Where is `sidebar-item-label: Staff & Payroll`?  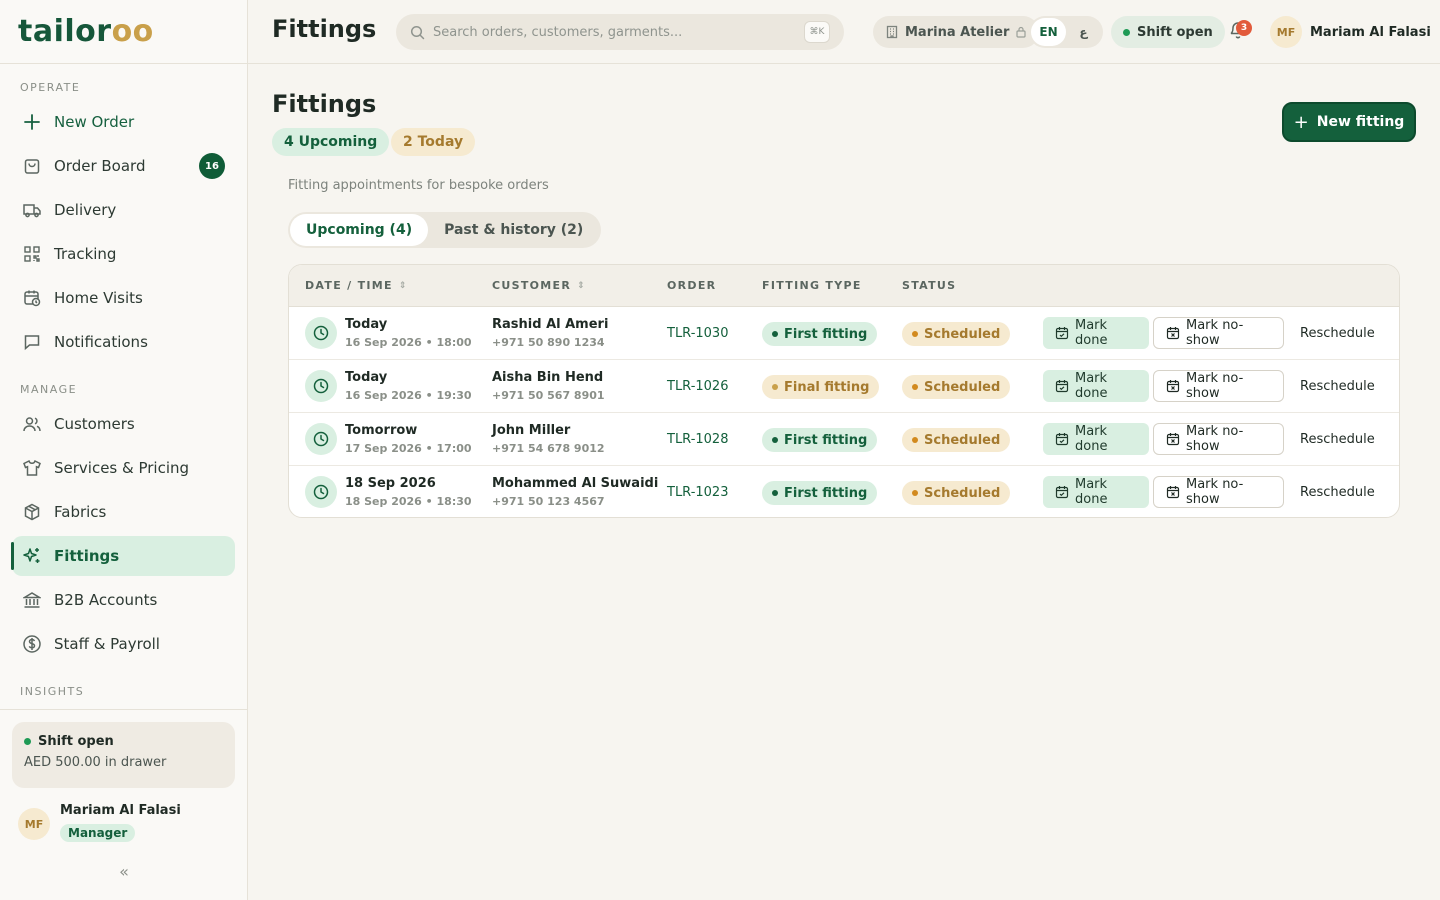 sidebar-item-label: Staff & Payroll is located at coordinates (107, 644).